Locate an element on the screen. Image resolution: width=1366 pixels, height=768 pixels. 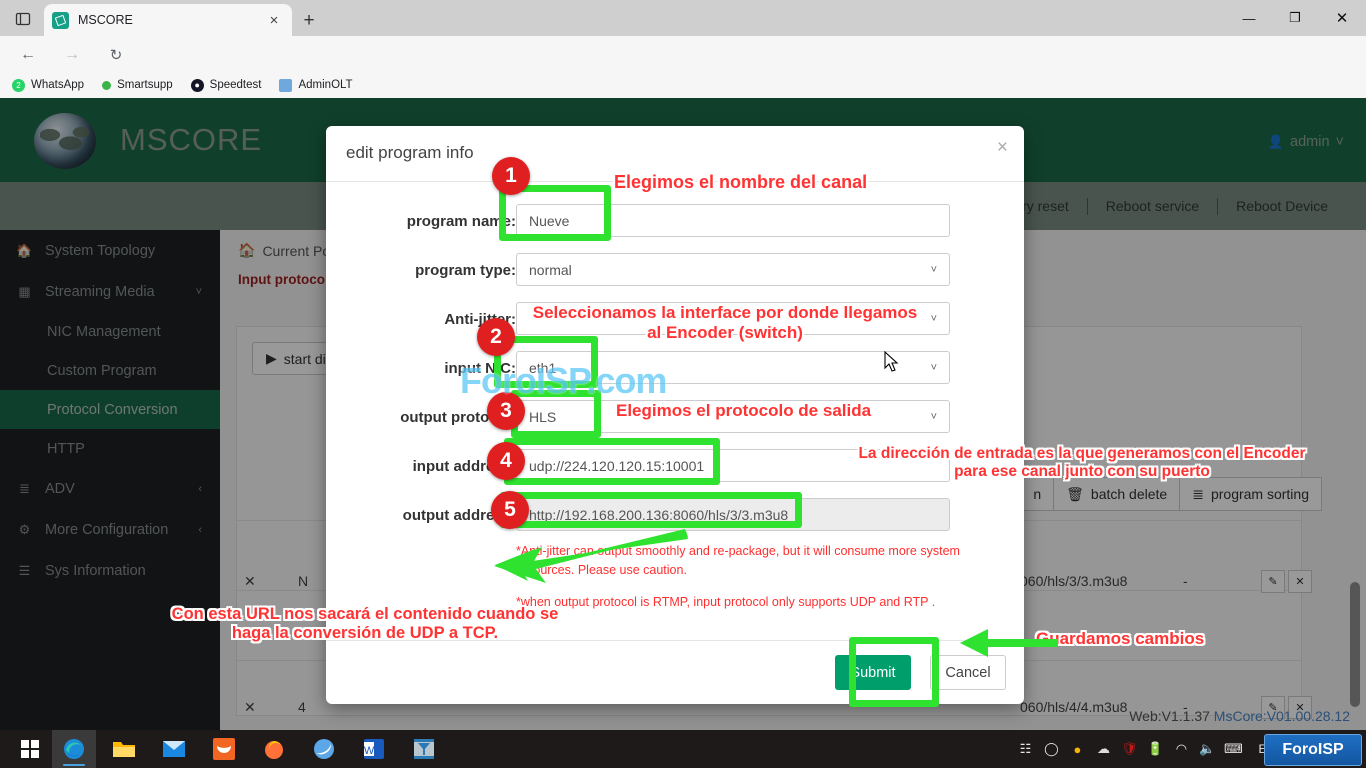
tab-title: MSCORE is located at coordinates (105, 20).